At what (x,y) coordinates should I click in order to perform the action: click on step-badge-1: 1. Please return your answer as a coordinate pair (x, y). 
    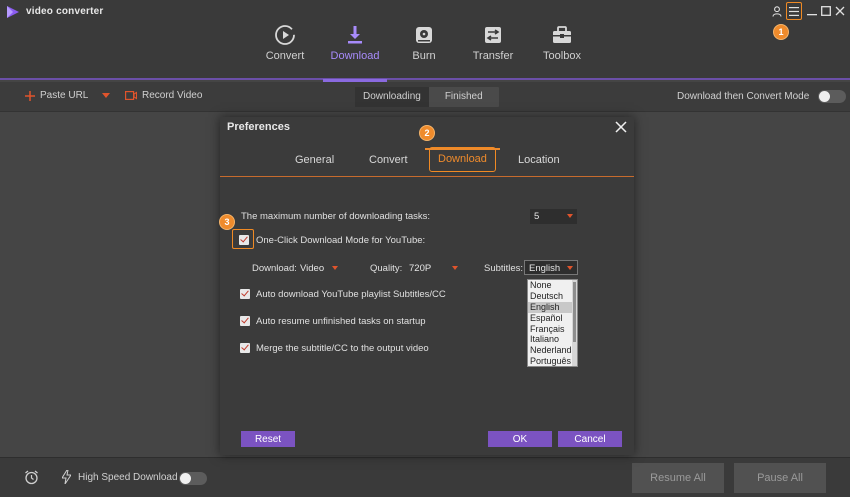
    Looking at the image, I should click on (781, 32).